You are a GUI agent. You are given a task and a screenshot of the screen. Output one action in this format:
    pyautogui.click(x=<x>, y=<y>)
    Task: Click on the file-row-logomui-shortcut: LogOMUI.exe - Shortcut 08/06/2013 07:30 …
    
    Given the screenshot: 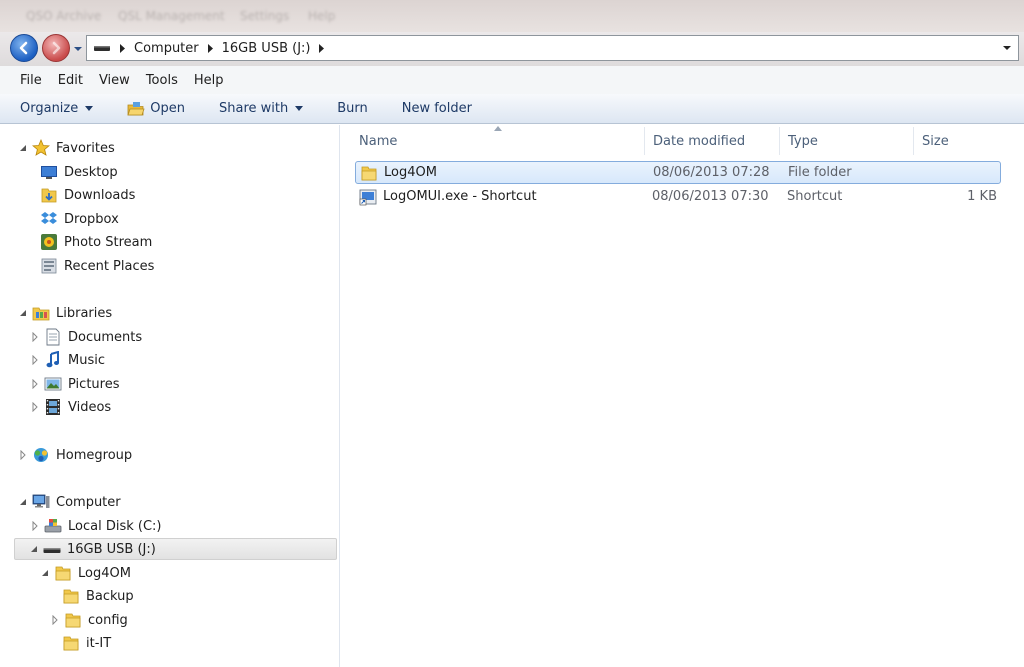 What is the action you would take?
    pyautogui.click(x=678, y=196)
    